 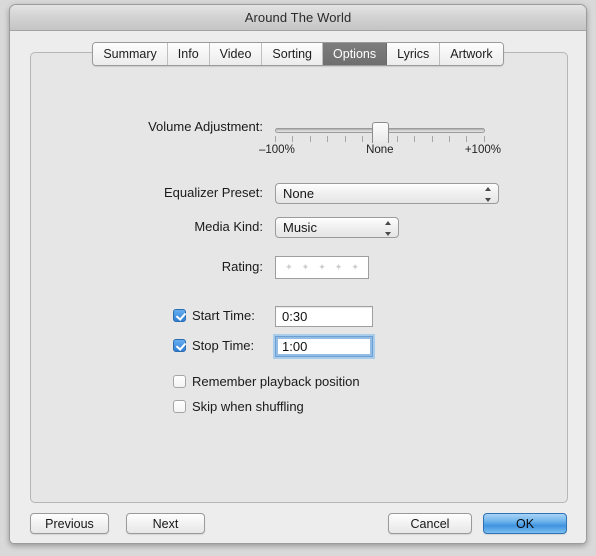 What do you see at coordinates (147, 192) in the screenshot?
I see `equalizer-preset-label-row: Equalizer Preset:` at bounding box center [147, 192].